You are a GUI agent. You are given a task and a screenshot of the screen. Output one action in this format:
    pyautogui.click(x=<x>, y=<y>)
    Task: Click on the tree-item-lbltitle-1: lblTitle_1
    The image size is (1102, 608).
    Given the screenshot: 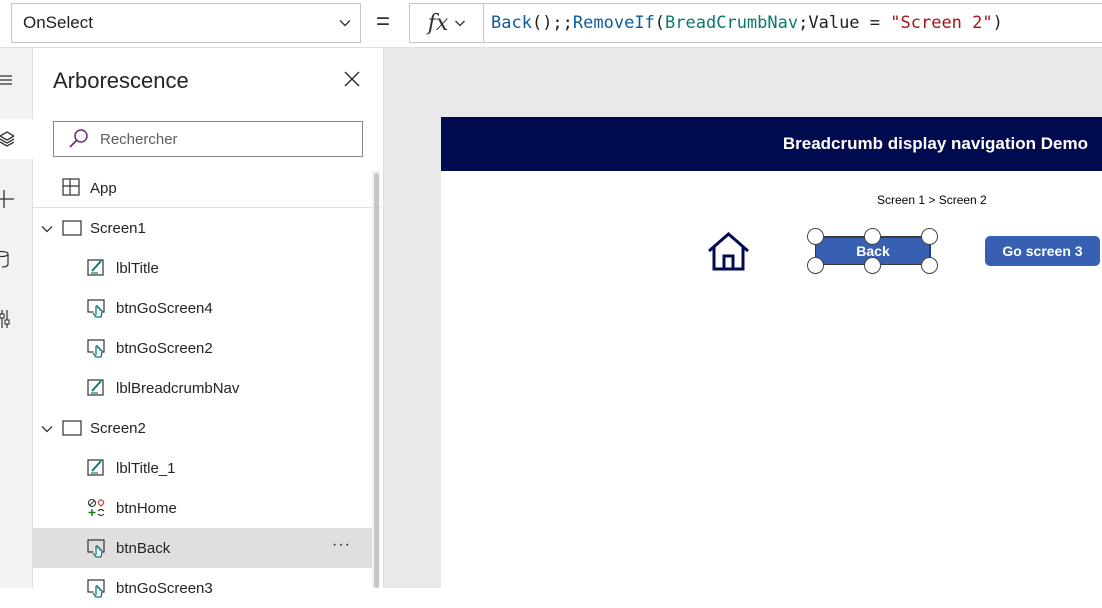 What is the action you would take?
    pyautogui.click(x=203, y=468)
    